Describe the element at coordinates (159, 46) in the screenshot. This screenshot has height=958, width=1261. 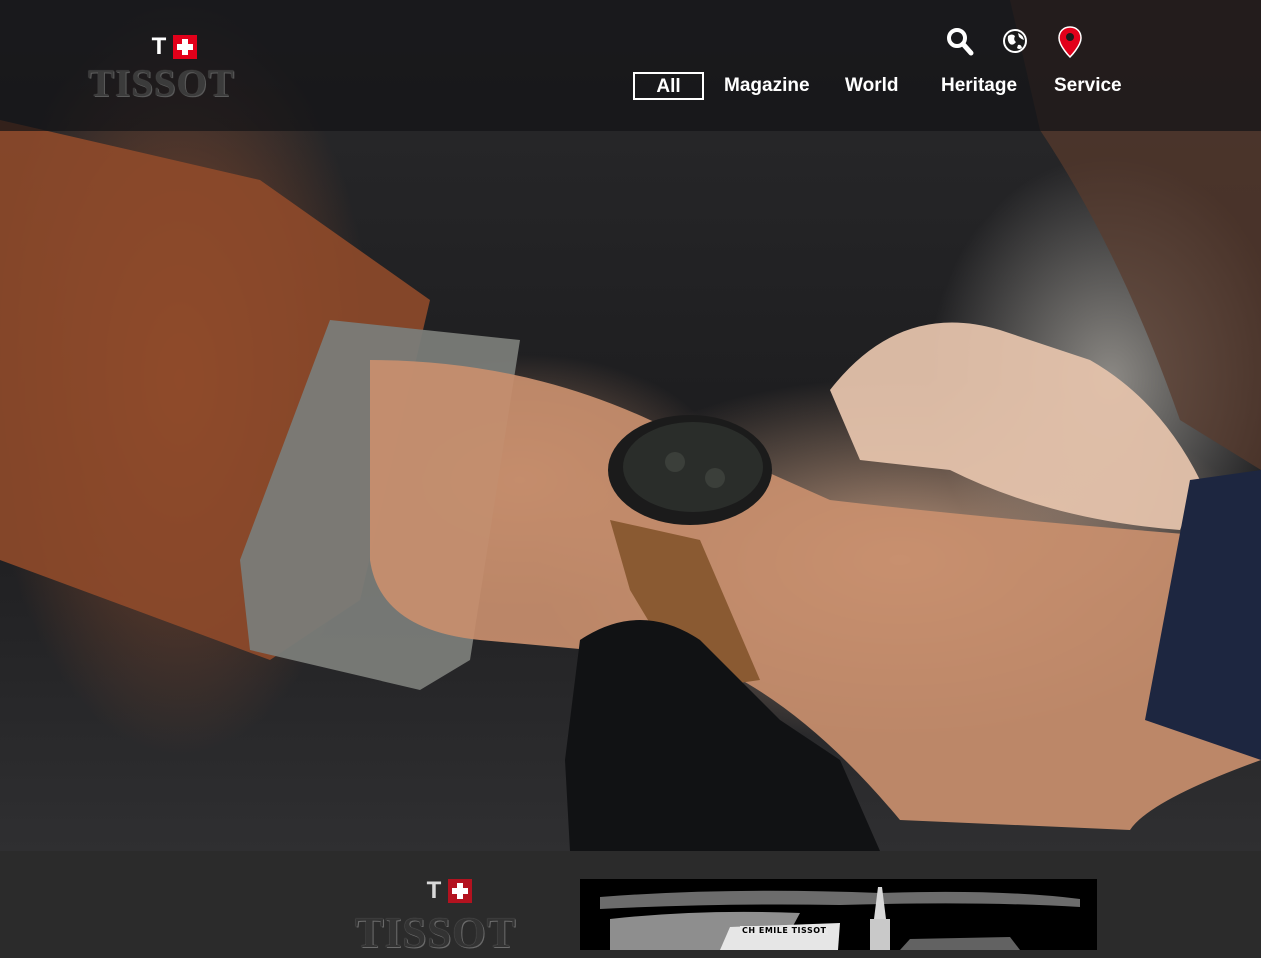
I see `logo-letter-t: T` at that location.